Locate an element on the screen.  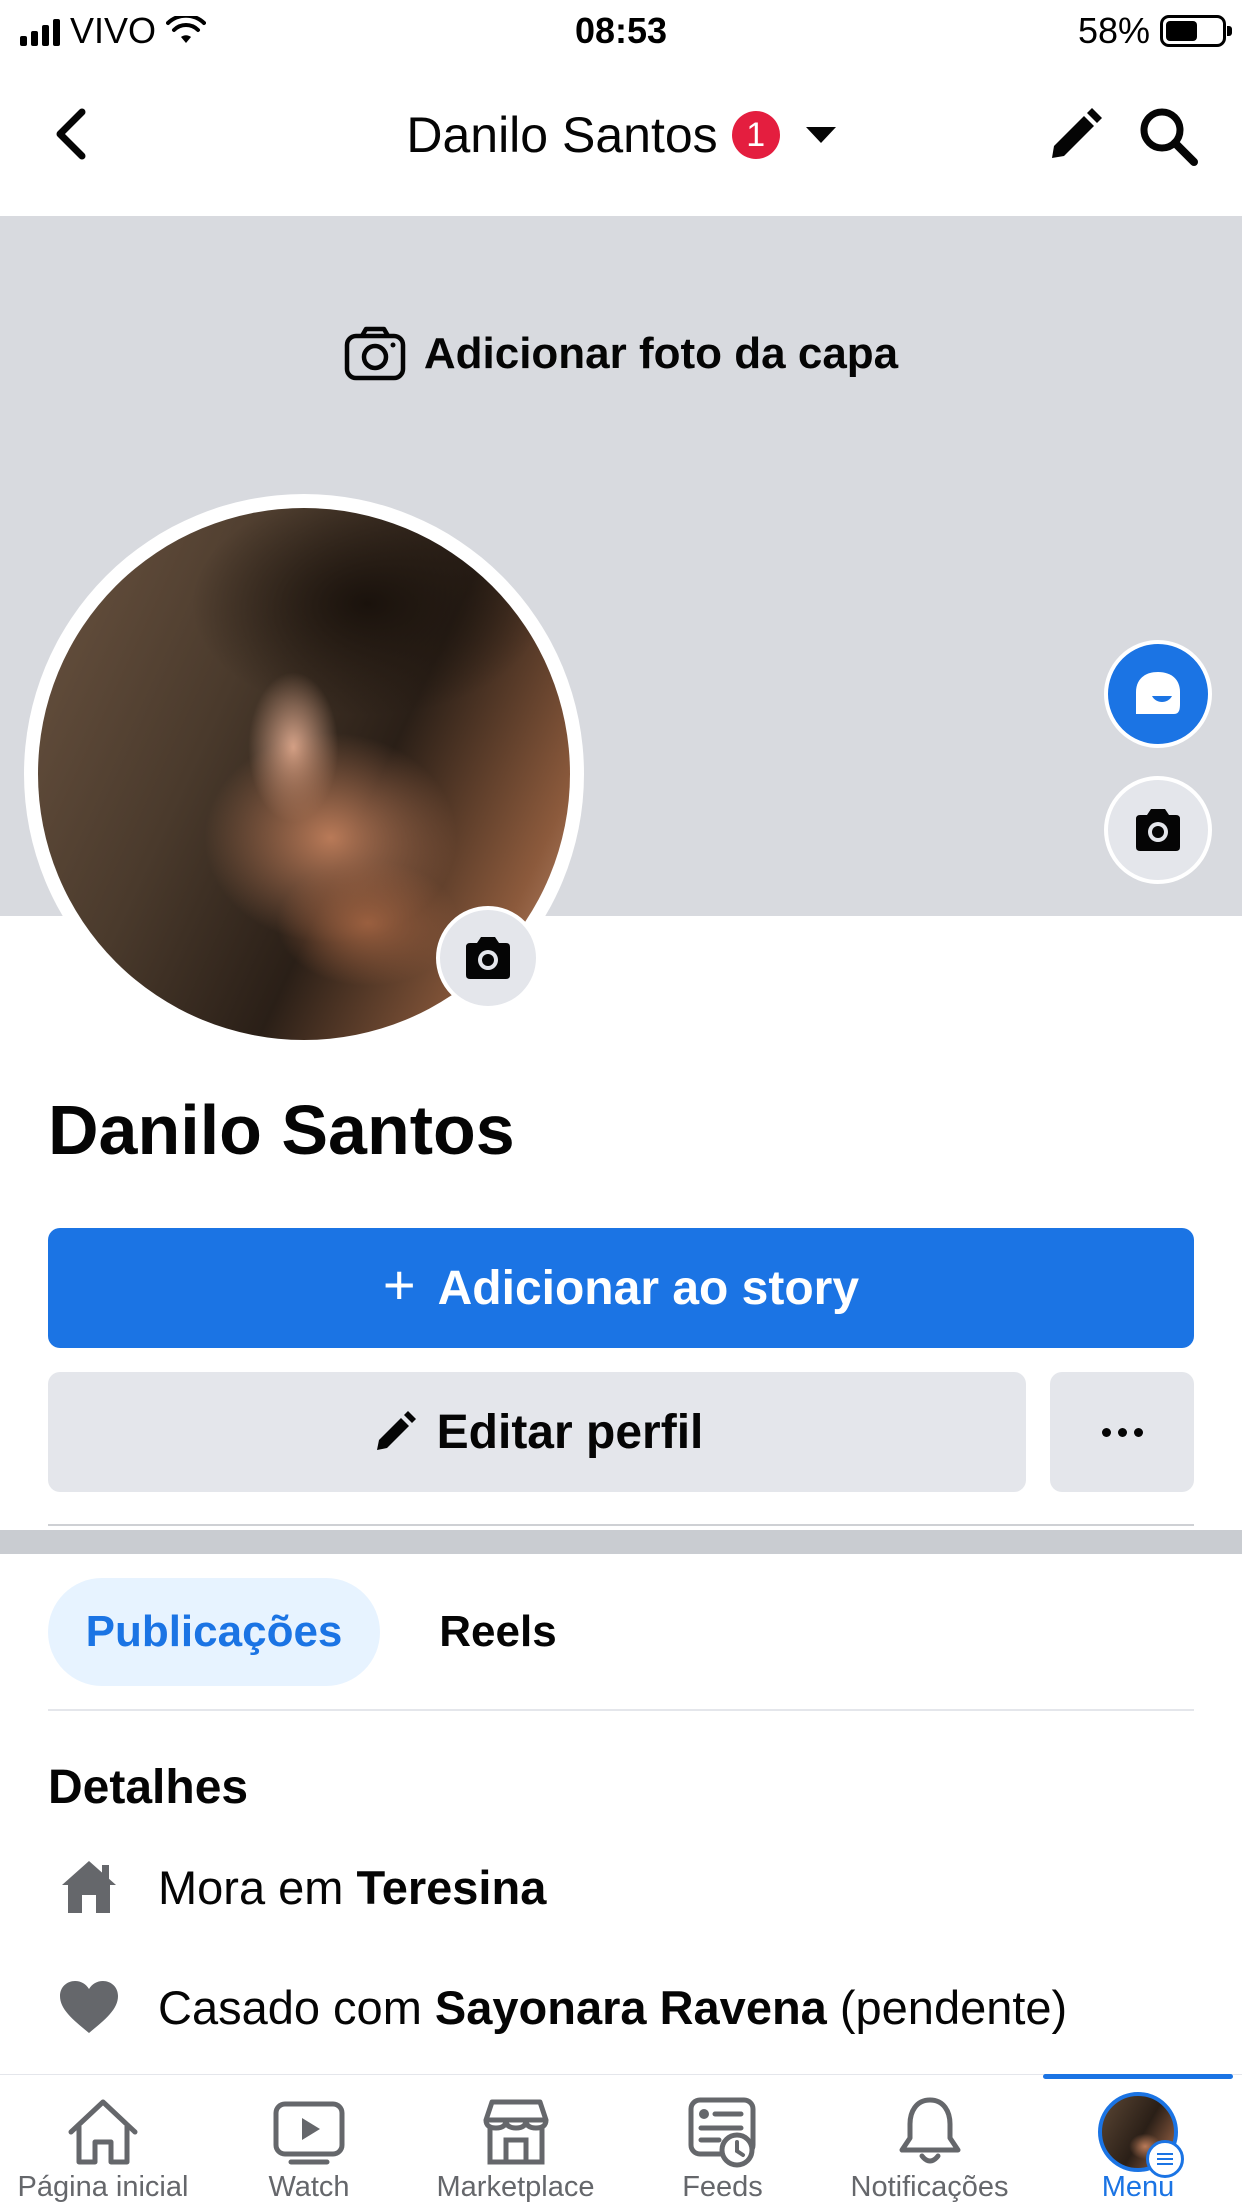
tab-bar-marketplace-label: Marketplace is located at coordinates (515, 2187).